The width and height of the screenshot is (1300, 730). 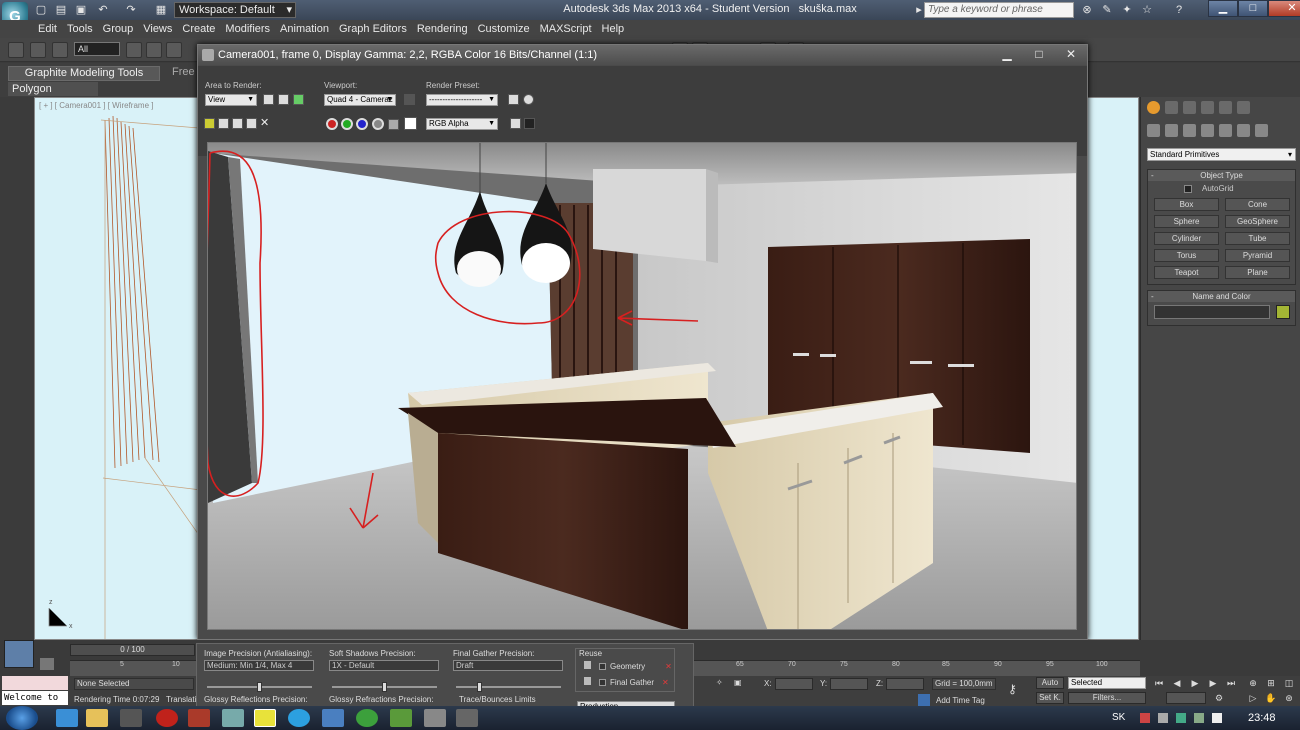 I want to click on network-icon, so click(x=1181, y=718).